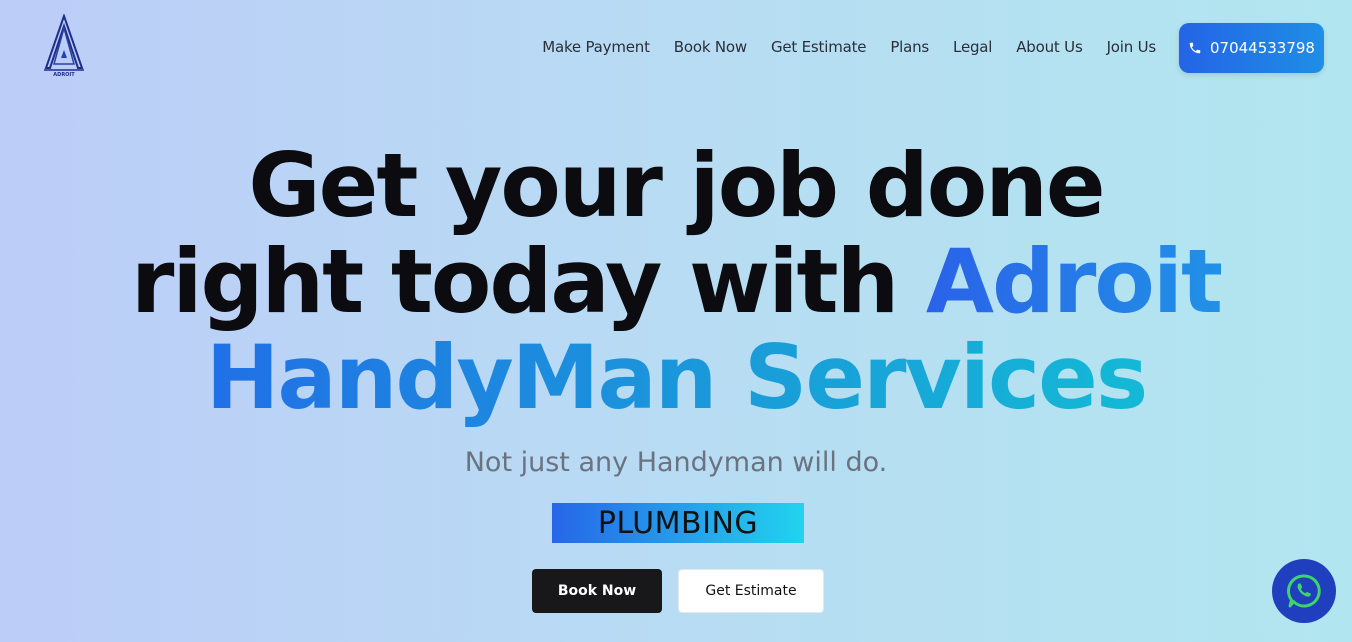 The height and width of the screenshot is (642, 1352). What do you see at coordinates (676, 185) in the screenshot?
I see `hero-line-1: Get your job done` at bounding box center [676, 185].